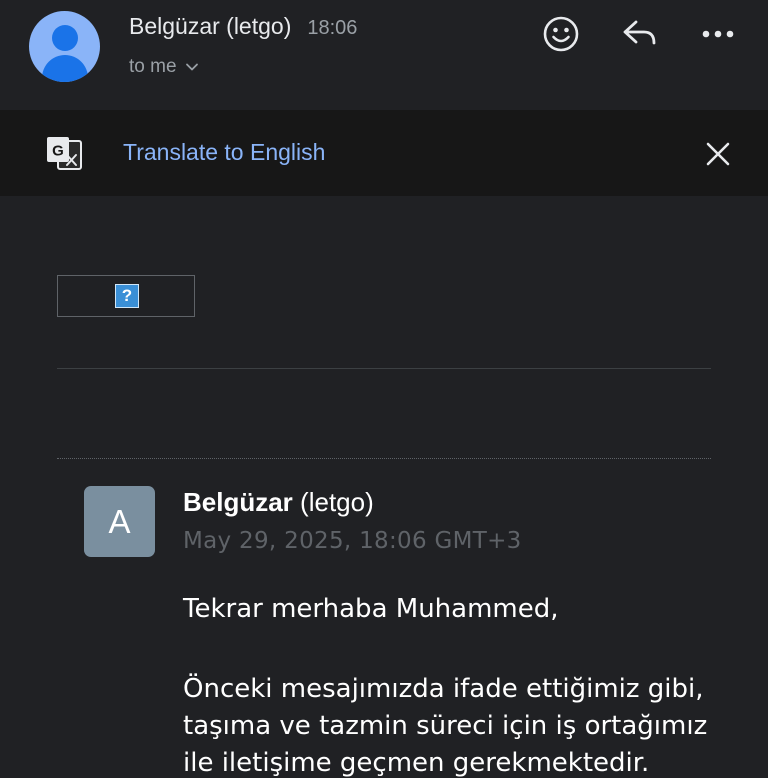  What do you see at coordinates (384, 153) in the screenshot?
I see `translate-bar` at bounding box center [384, 153].